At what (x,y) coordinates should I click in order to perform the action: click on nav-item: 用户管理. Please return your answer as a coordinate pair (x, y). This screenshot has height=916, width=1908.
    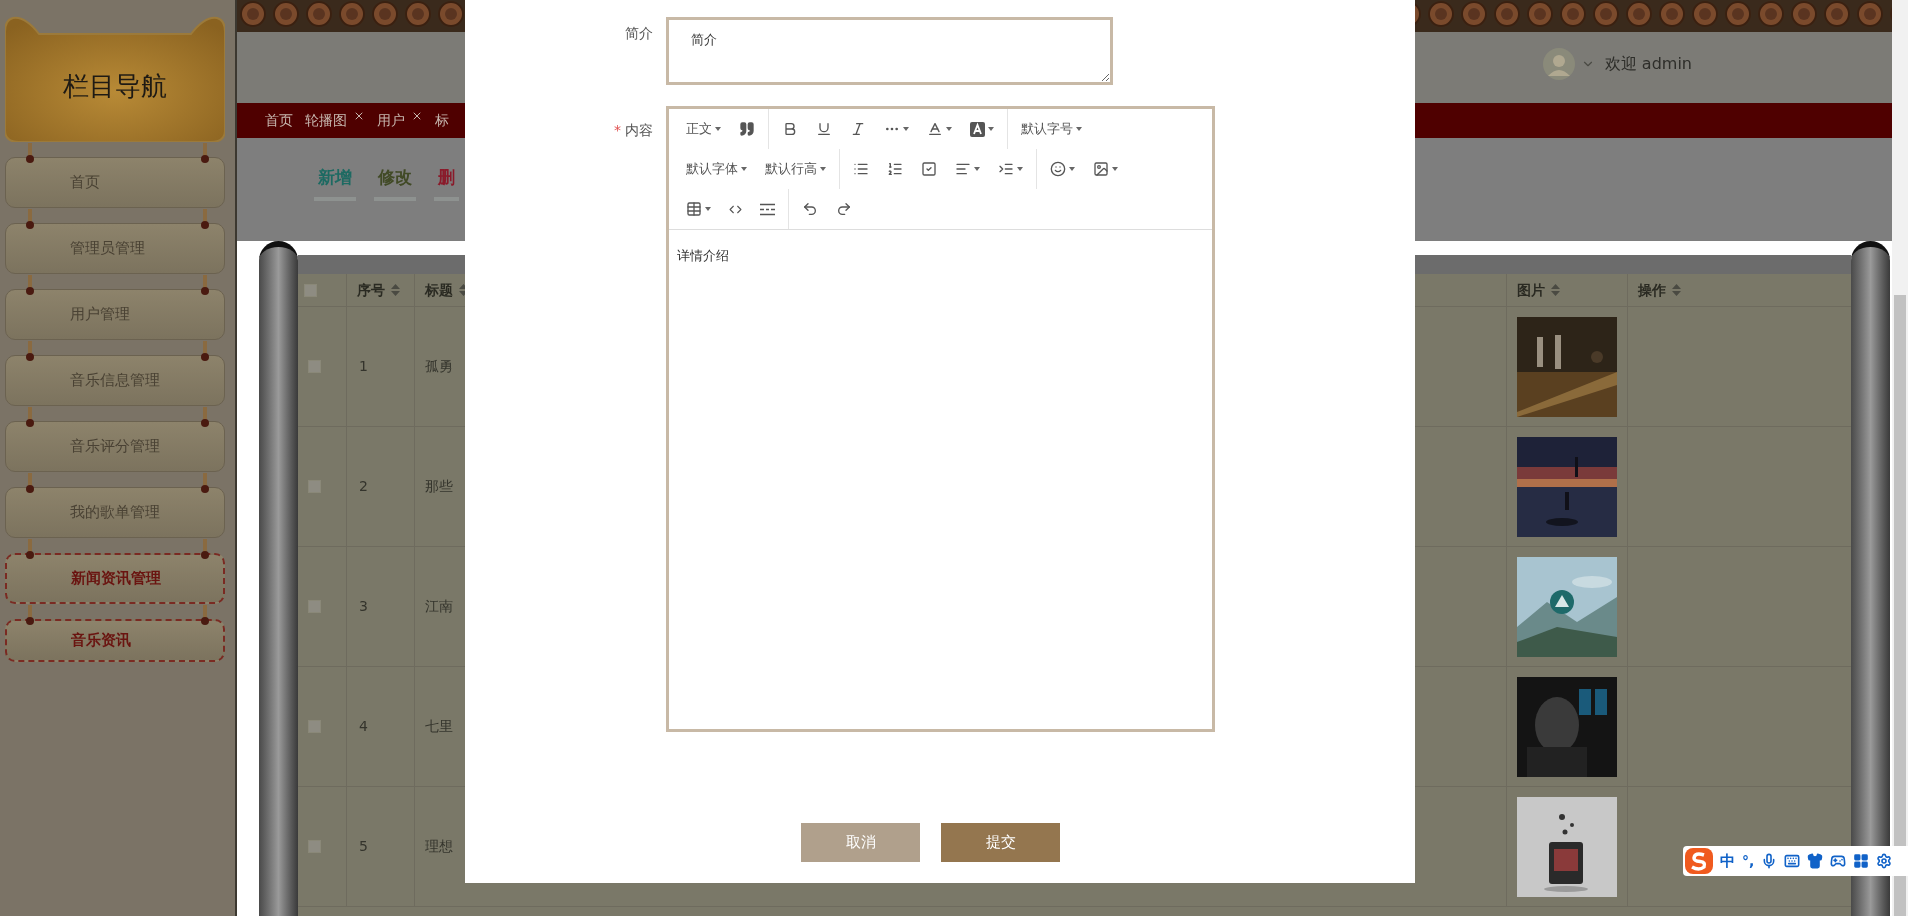
    Looking at the image, I should click on (115, 314).